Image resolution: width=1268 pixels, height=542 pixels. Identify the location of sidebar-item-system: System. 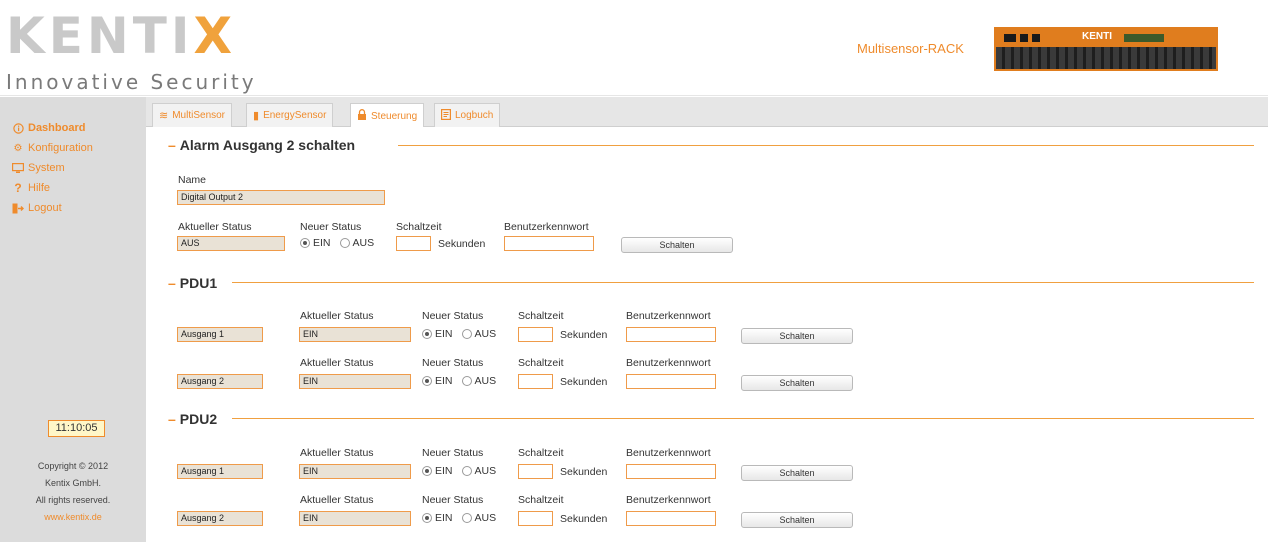
(38, 168).